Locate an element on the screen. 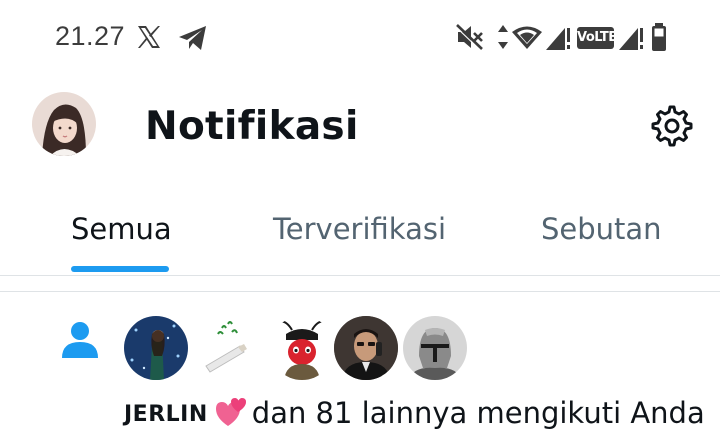 The height and width of the screenshot is (448, 720). status-time: 21.27 is located at coordinates (90, 36).